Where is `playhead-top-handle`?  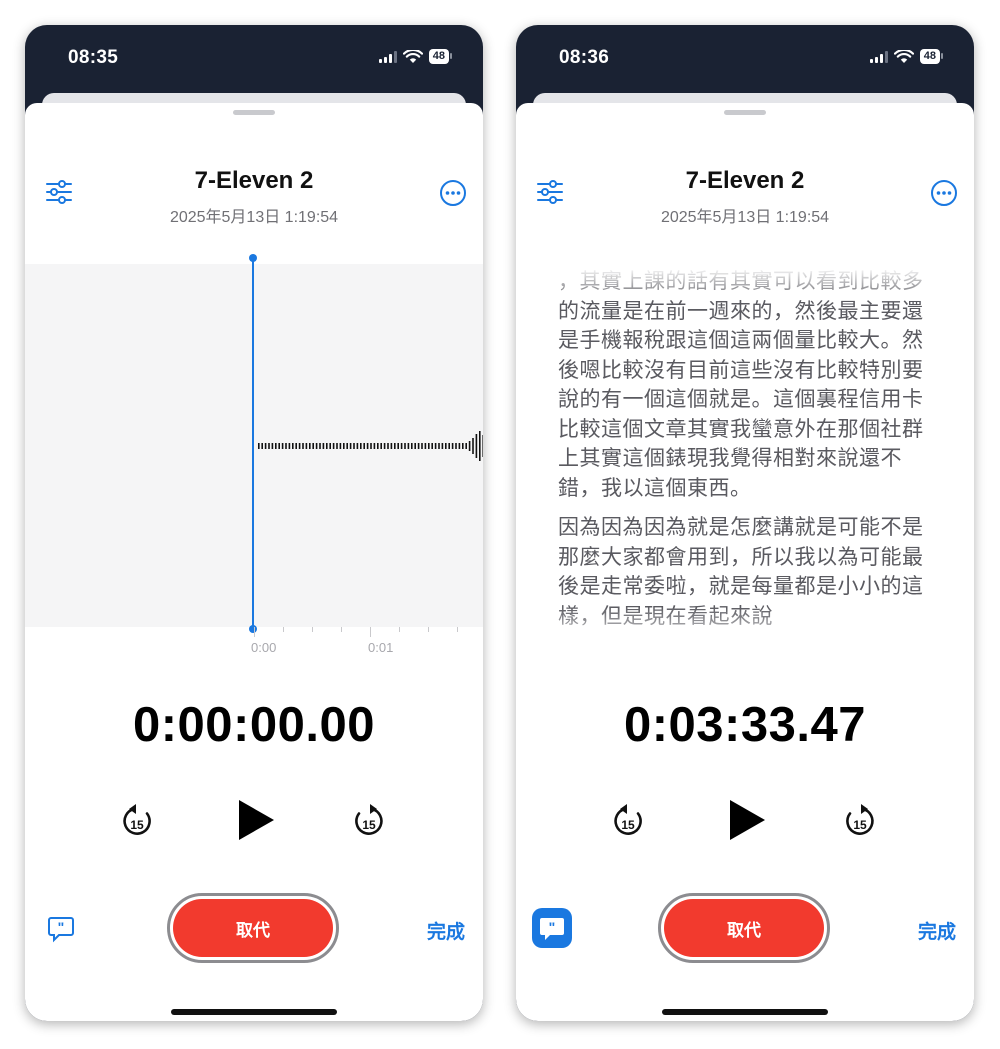 playhead-top-handle is located at coordinates (253, 258).